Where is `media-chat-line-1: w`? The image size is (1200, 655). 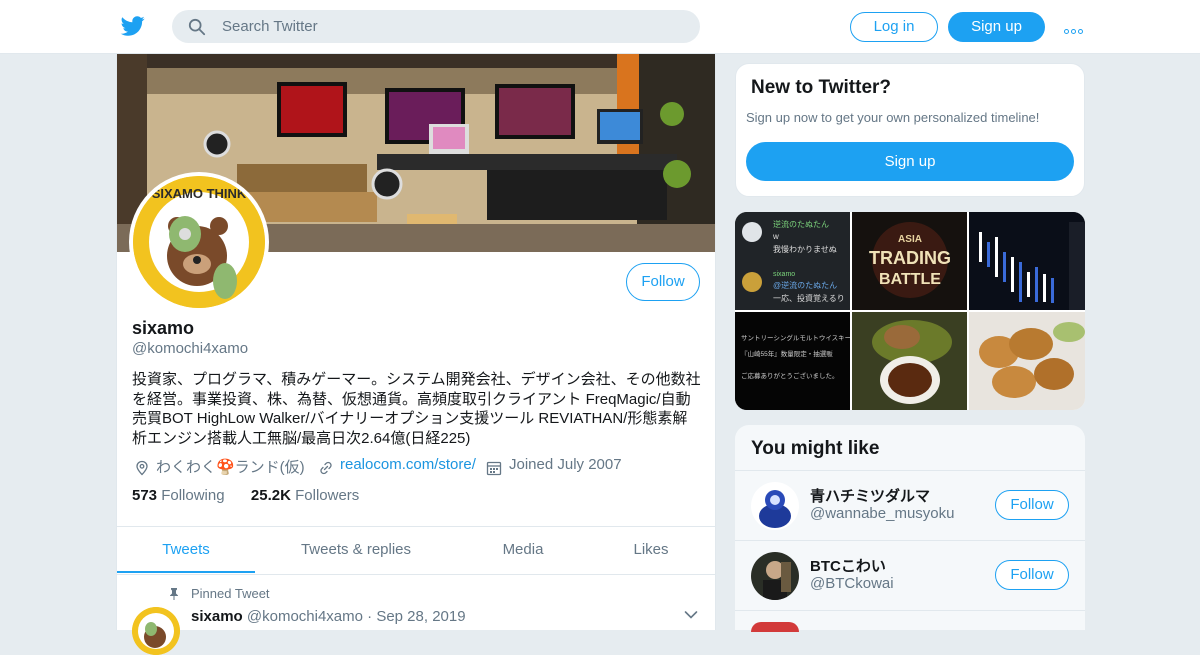
media-chat-line-1: w is located at coordinates (775, 236).